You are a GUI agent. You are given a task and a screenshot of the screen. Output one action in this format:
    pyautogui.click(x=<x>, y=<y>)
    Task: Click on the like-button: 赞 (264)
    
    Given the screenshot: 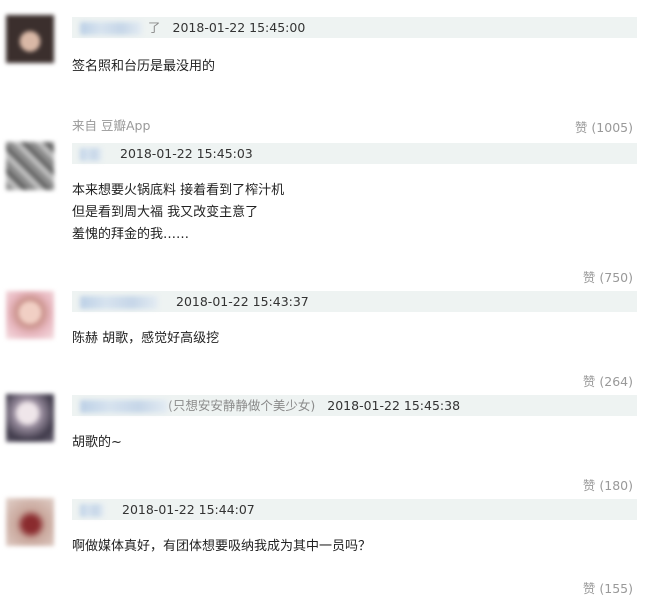 What is the action you would take?
    pyautogui.click(x=608, y=380)
    